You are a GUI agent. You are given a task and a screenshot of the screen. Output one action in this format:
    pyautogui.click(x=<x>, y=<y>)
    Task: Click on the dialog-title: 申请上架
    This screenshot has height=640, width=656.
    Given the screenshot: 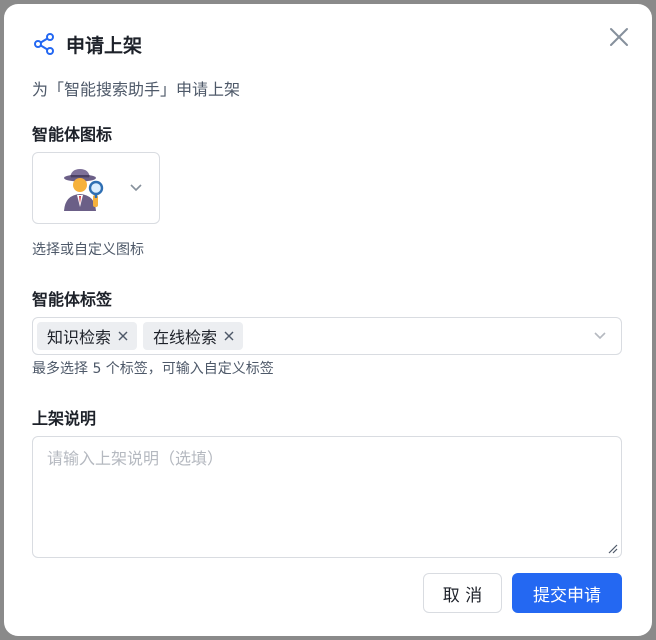 What is the action you would take?
    pyautogui.click(x=104, y=45)
    